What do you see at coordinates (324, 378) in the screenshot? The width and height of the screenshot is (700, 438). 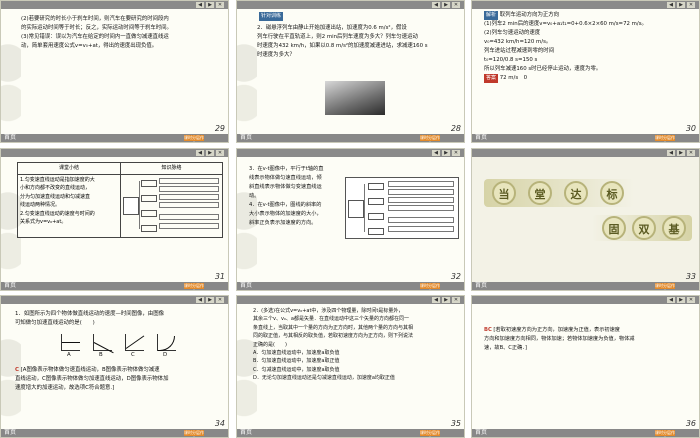 I see `option-d: D．无论匀加速直线运动还是匀减速直线运动，加速度a均取正值` at bounding box center [324, 378].